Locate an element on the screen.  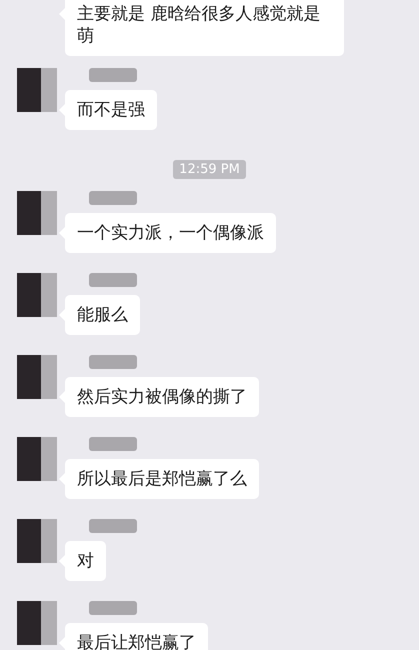
message-bubble: 对 is located at coordinates (85, 561).